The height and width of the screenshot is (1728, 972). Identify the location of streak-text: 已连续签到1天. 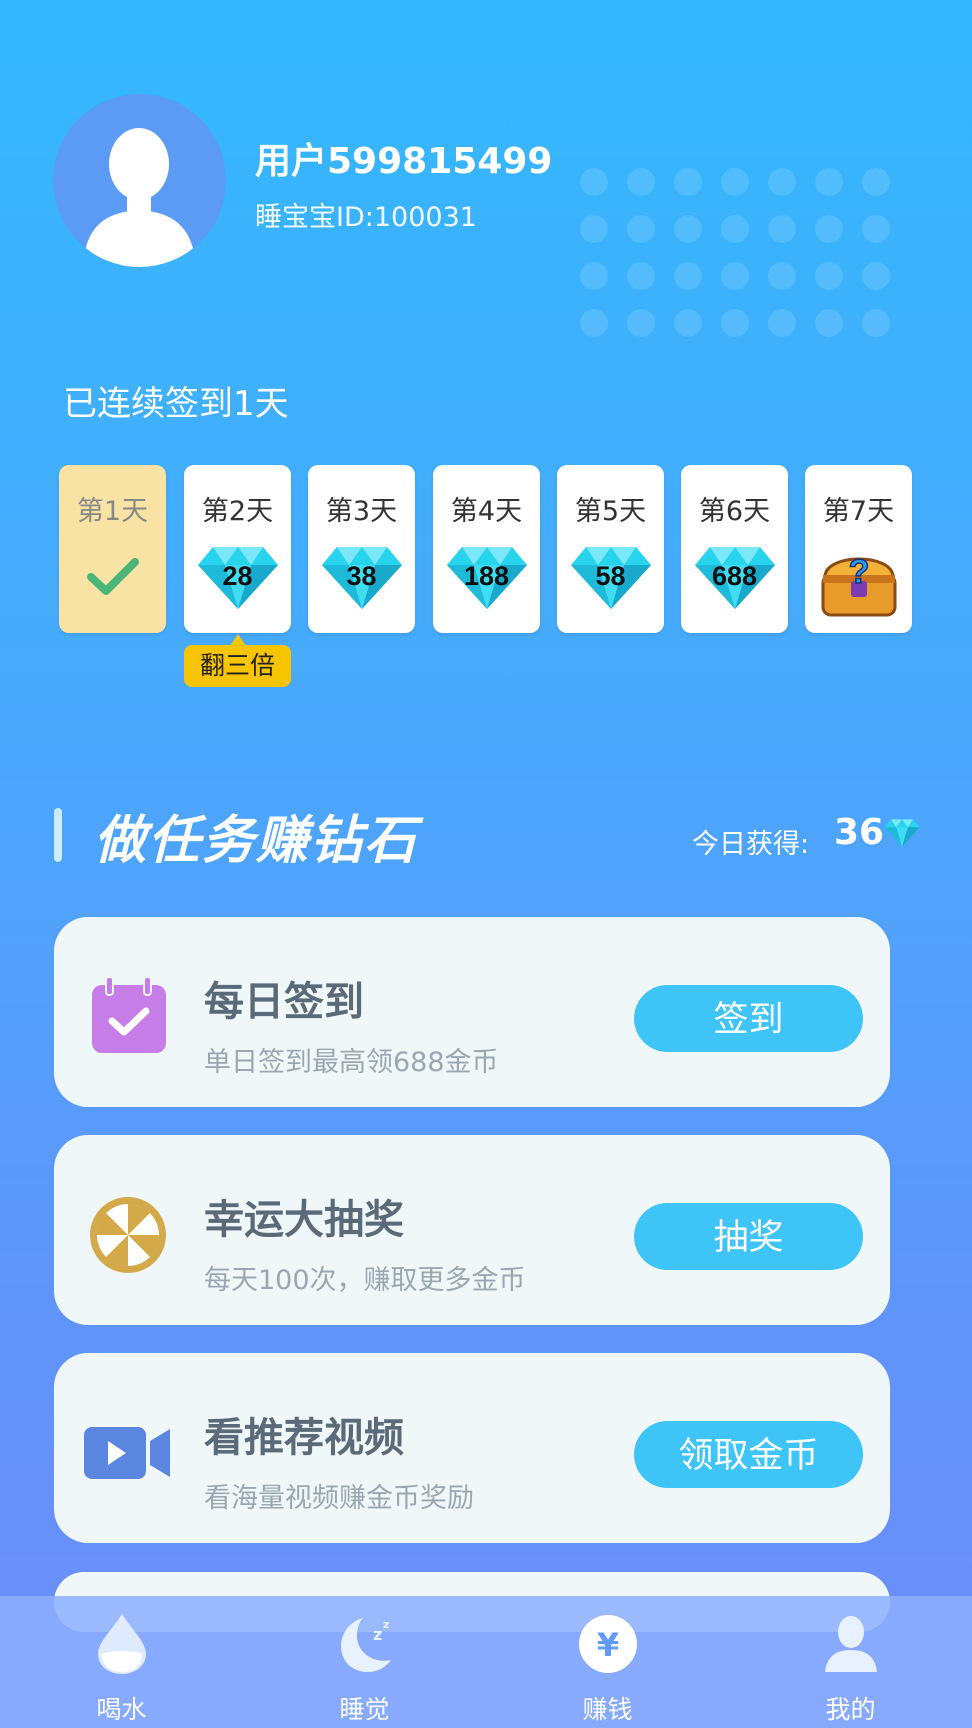
(176, 404).